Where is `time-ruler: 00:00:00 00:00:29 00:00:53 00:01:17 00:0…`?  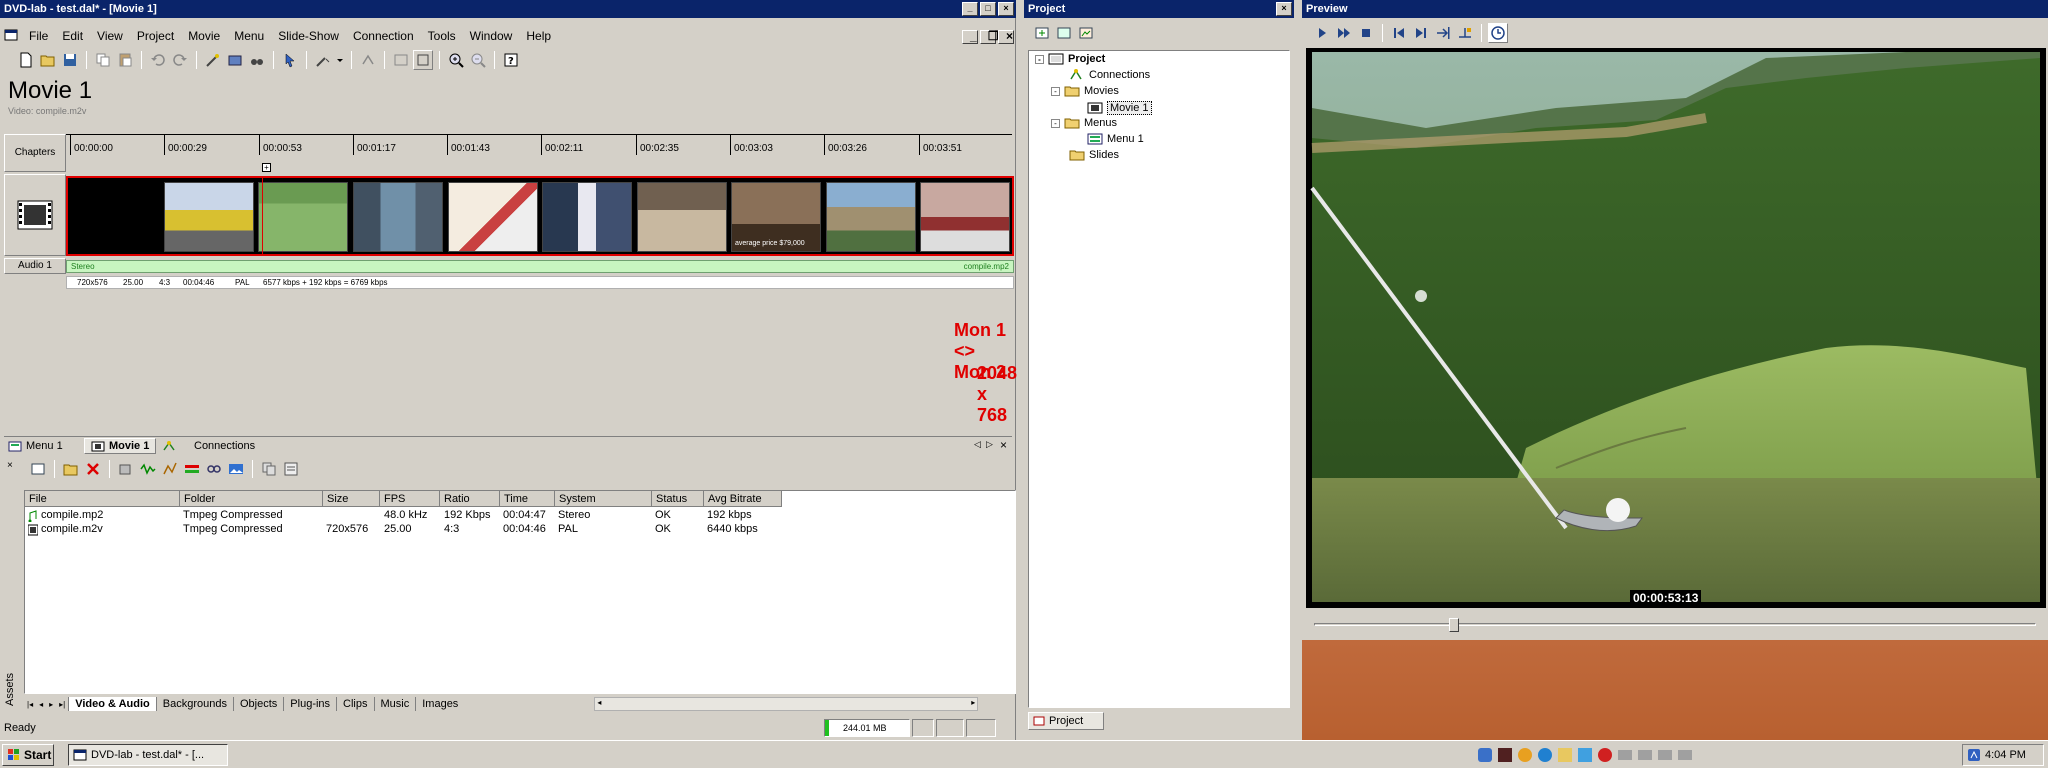
time-ruler: 00:00:00 00:00:29 00:00:53 00:01:17 00:0… is located at coordinates (539, 153).